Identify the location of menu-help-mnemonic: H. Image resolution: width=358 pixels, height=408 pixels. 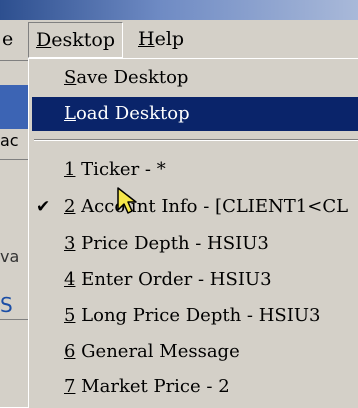
(146, 39).